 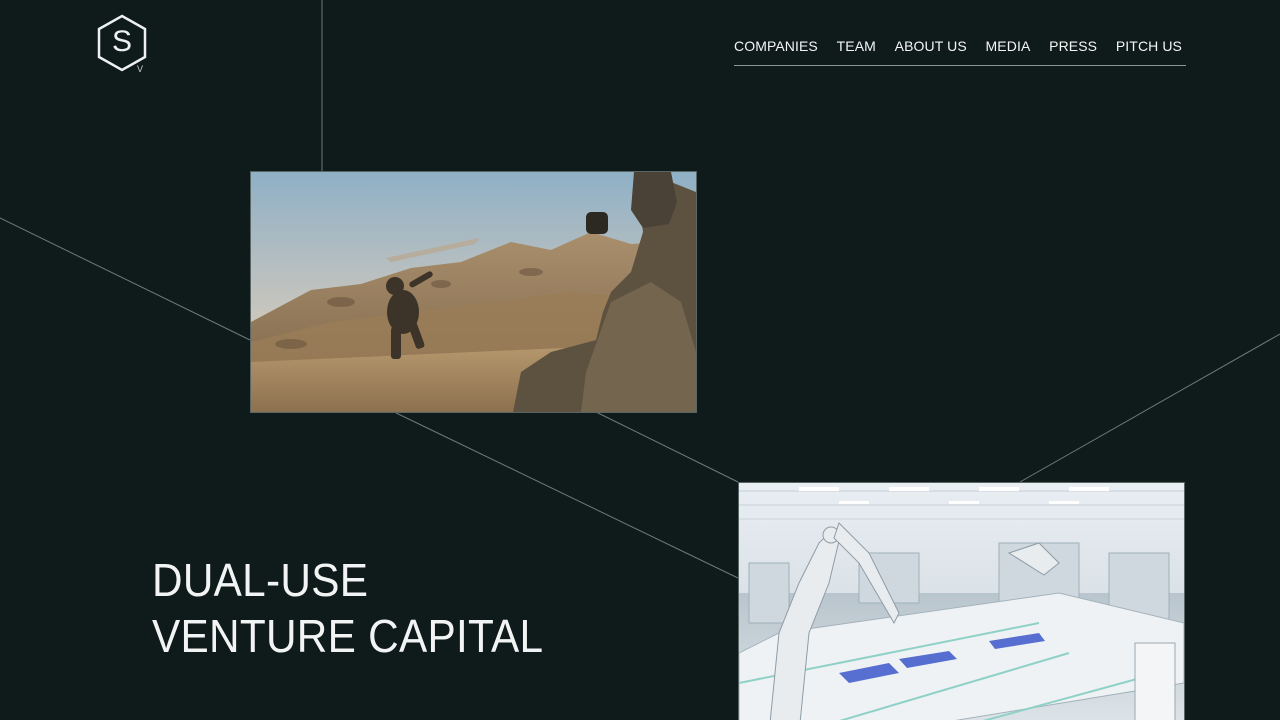 What do you see at coordinates (348, 636) in the screenshot?
I see `hero-line-2: VENTURE CAPITAL` at bounding box center [348, 636].